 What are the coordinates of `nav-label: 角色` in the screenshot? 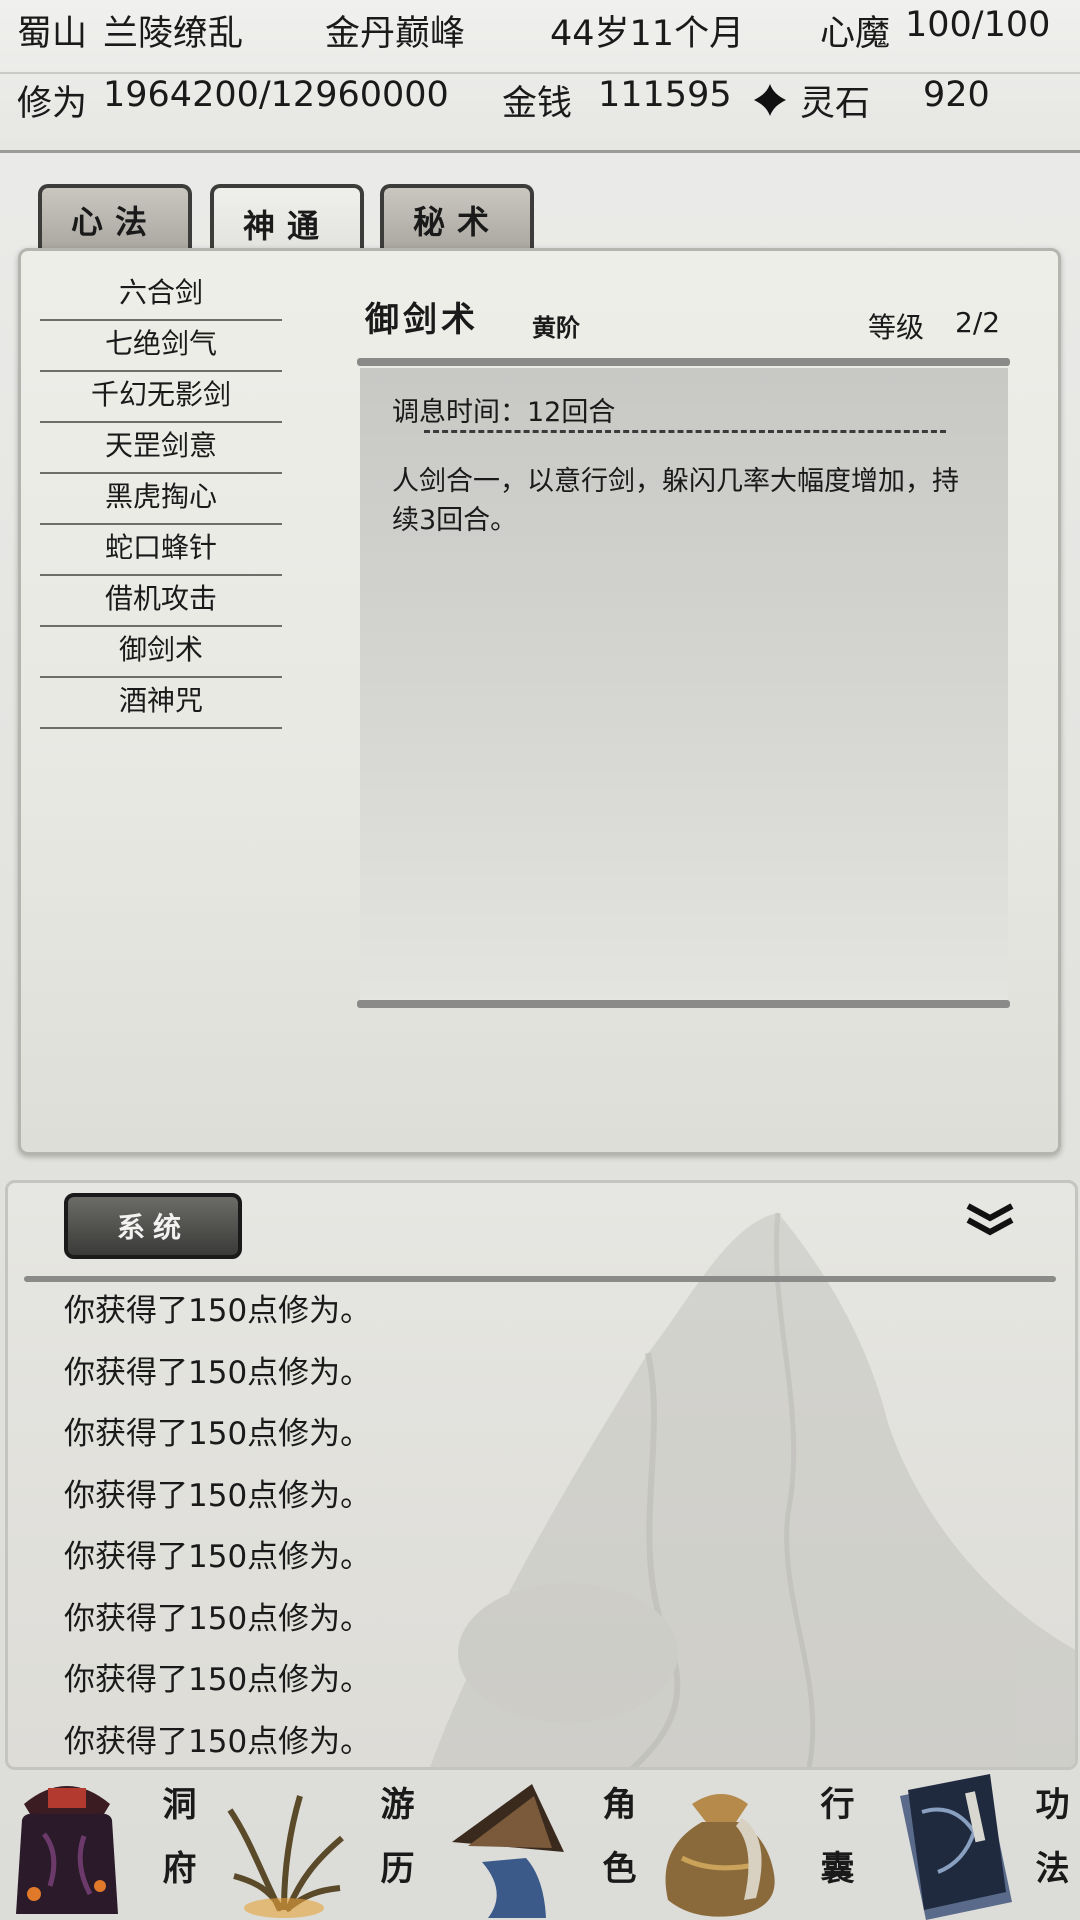 It's located at (616, 1850).